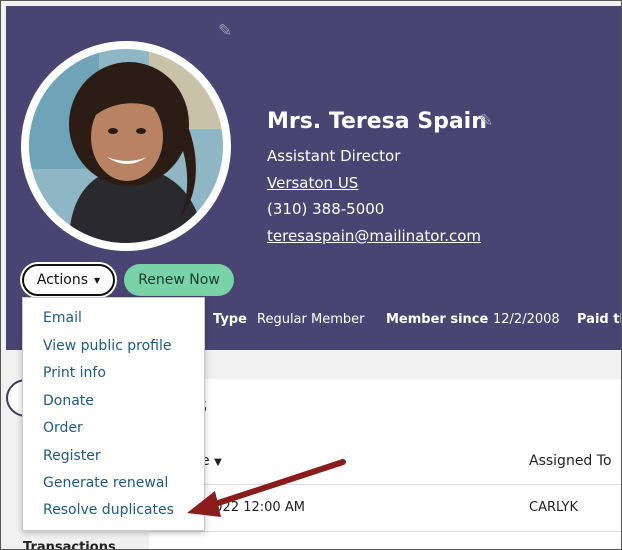 This screenshot has width=622, height=550. Describe the element at coordinates (179, 280) in the screenshot. I see `renew-now-button: Renew Now` at that location.